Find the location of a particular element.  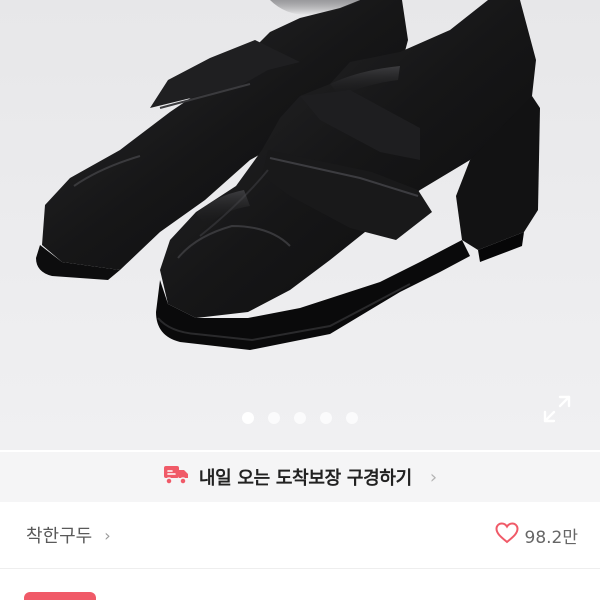

delivery-guarantee-banner: 내일 오는 도착보장 구경하기 › is located at coordinates (300, 477).